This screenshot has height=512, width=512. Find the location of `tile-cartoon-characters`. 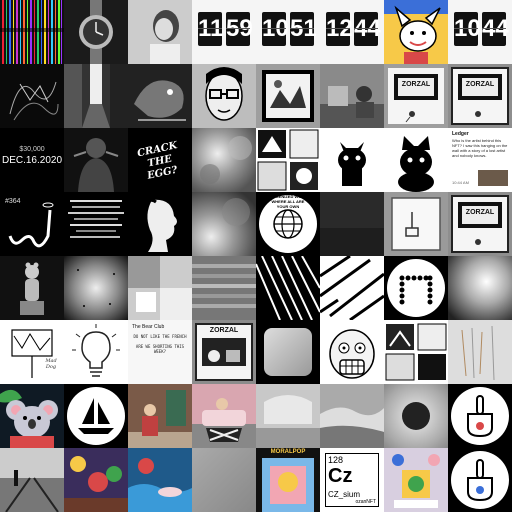

tile-cartoon-characters is located at coordinates (96, 480).